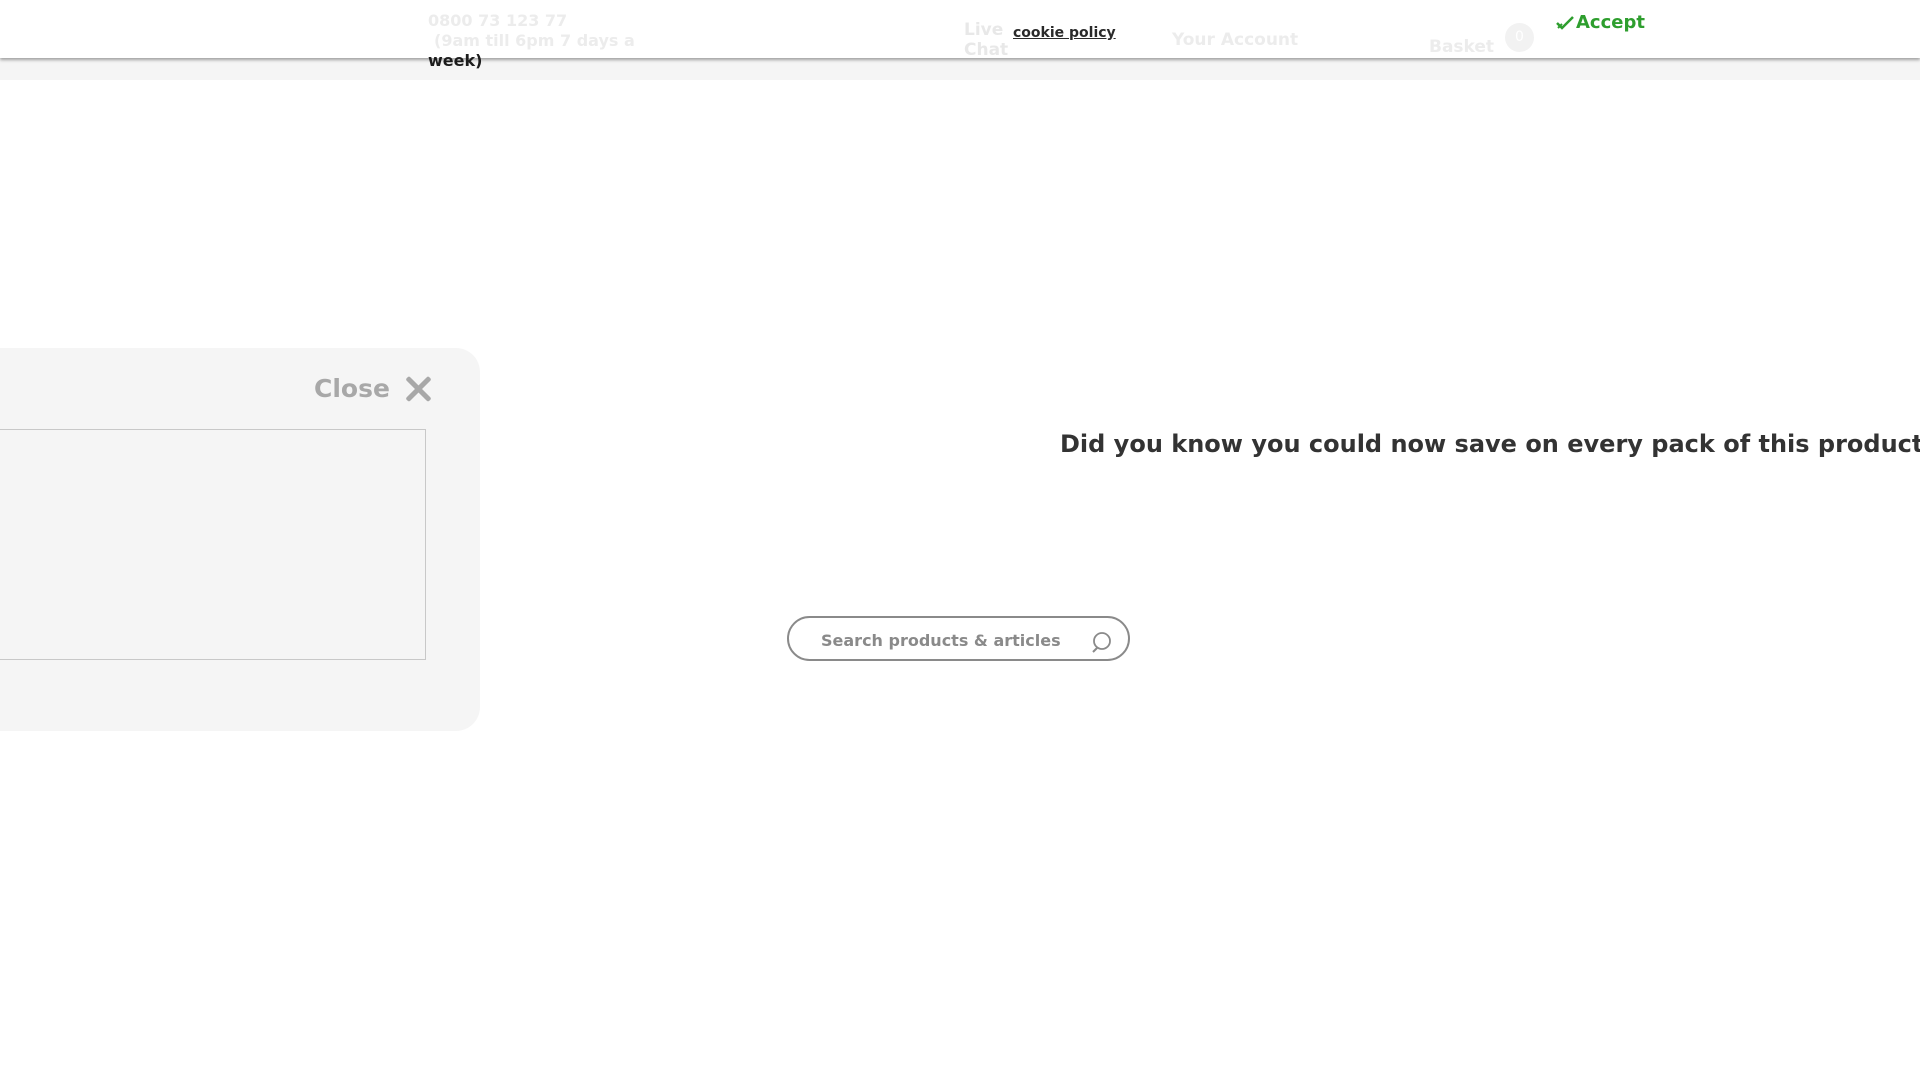 This screenshot has width=1920, height=1080. I want to click on side-panel: Close, so click(240, 539).